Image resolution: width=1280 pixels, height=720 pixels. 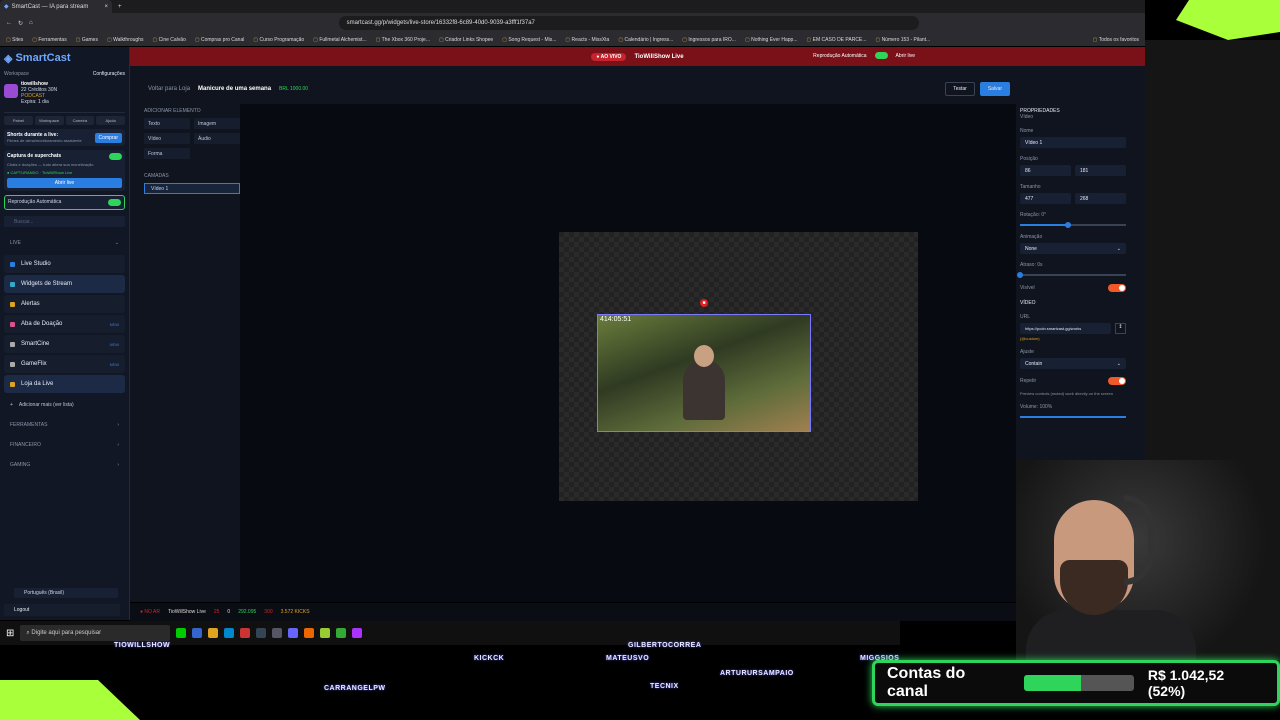 What do you see at coordinates (167, 153) in the screenshot?
I see `add-shape-button: Forma` at bounding box center [167, 153].